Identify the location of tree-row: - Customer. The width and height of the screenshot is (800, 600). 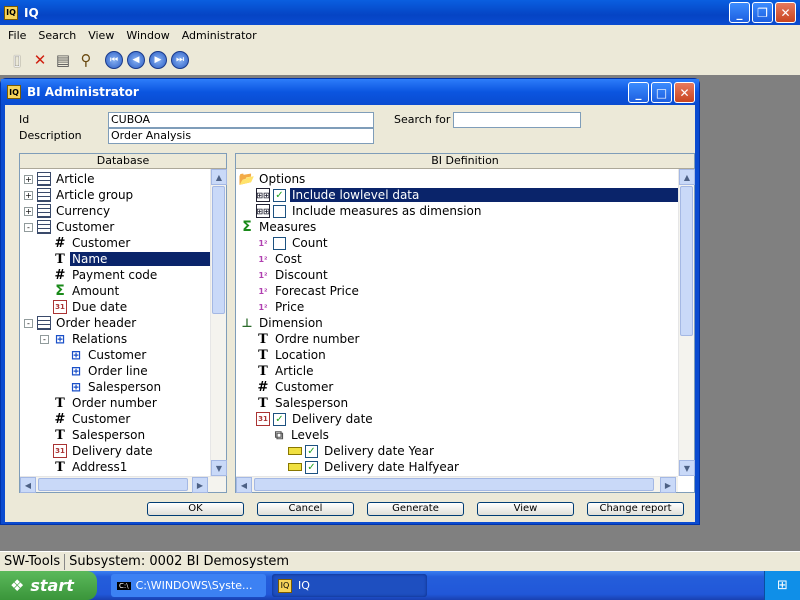
(70, 227).